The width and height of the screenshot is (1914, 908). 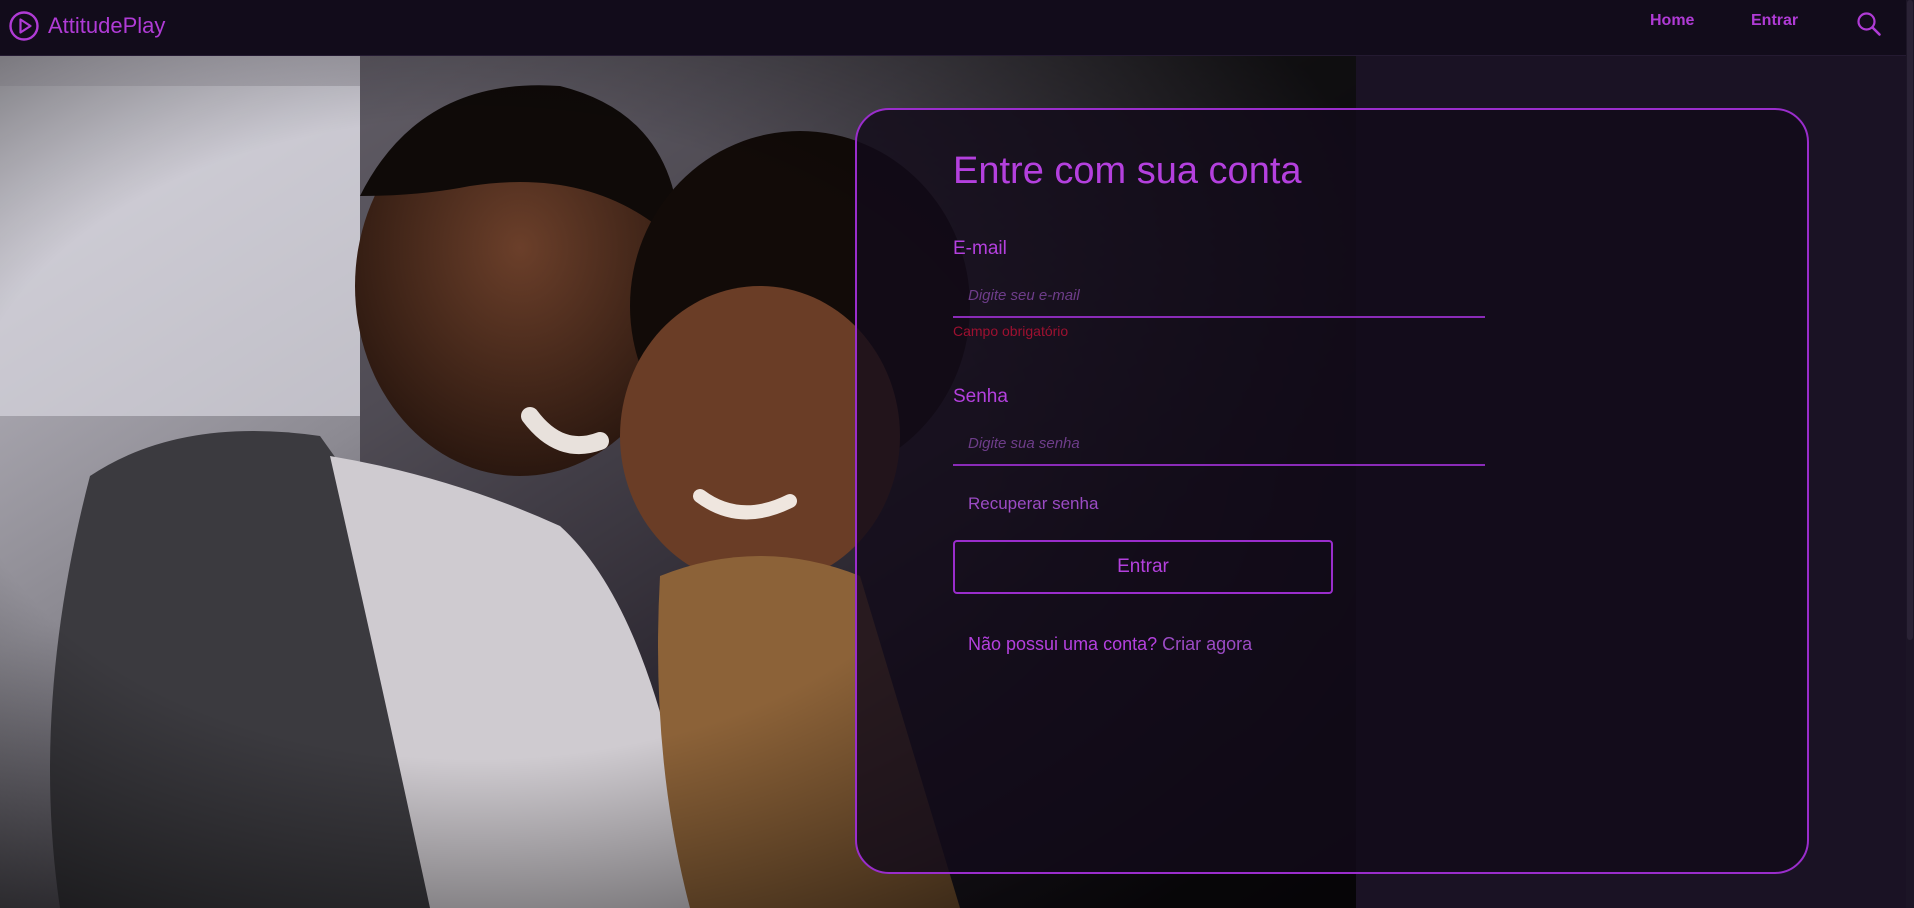 I want to click on password-label: Senha, so click(x=980, y=396).